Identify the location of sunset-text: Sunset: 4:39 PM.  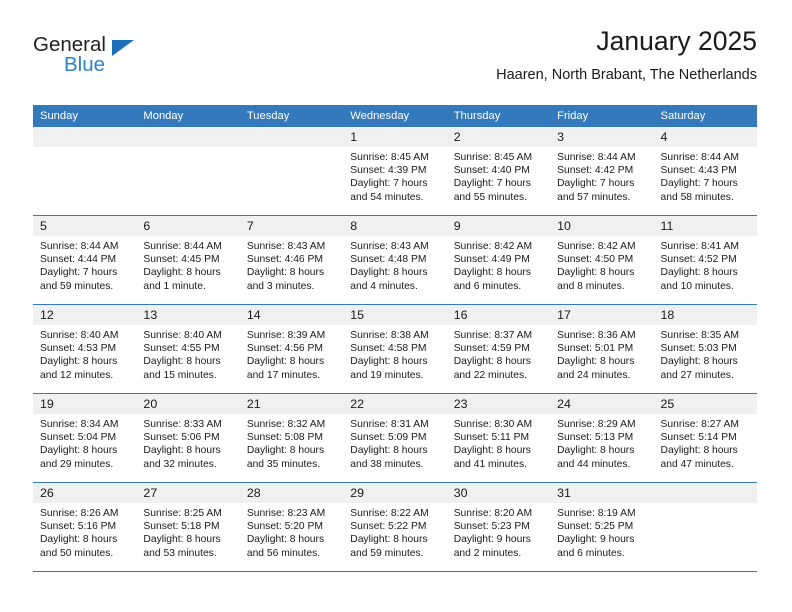
(388, 171).